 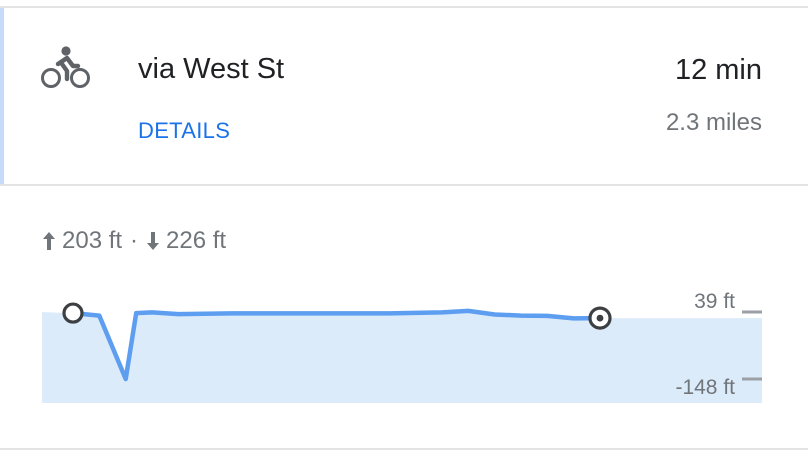 I want to click on selected-indicator, so click(x=2, y=96).